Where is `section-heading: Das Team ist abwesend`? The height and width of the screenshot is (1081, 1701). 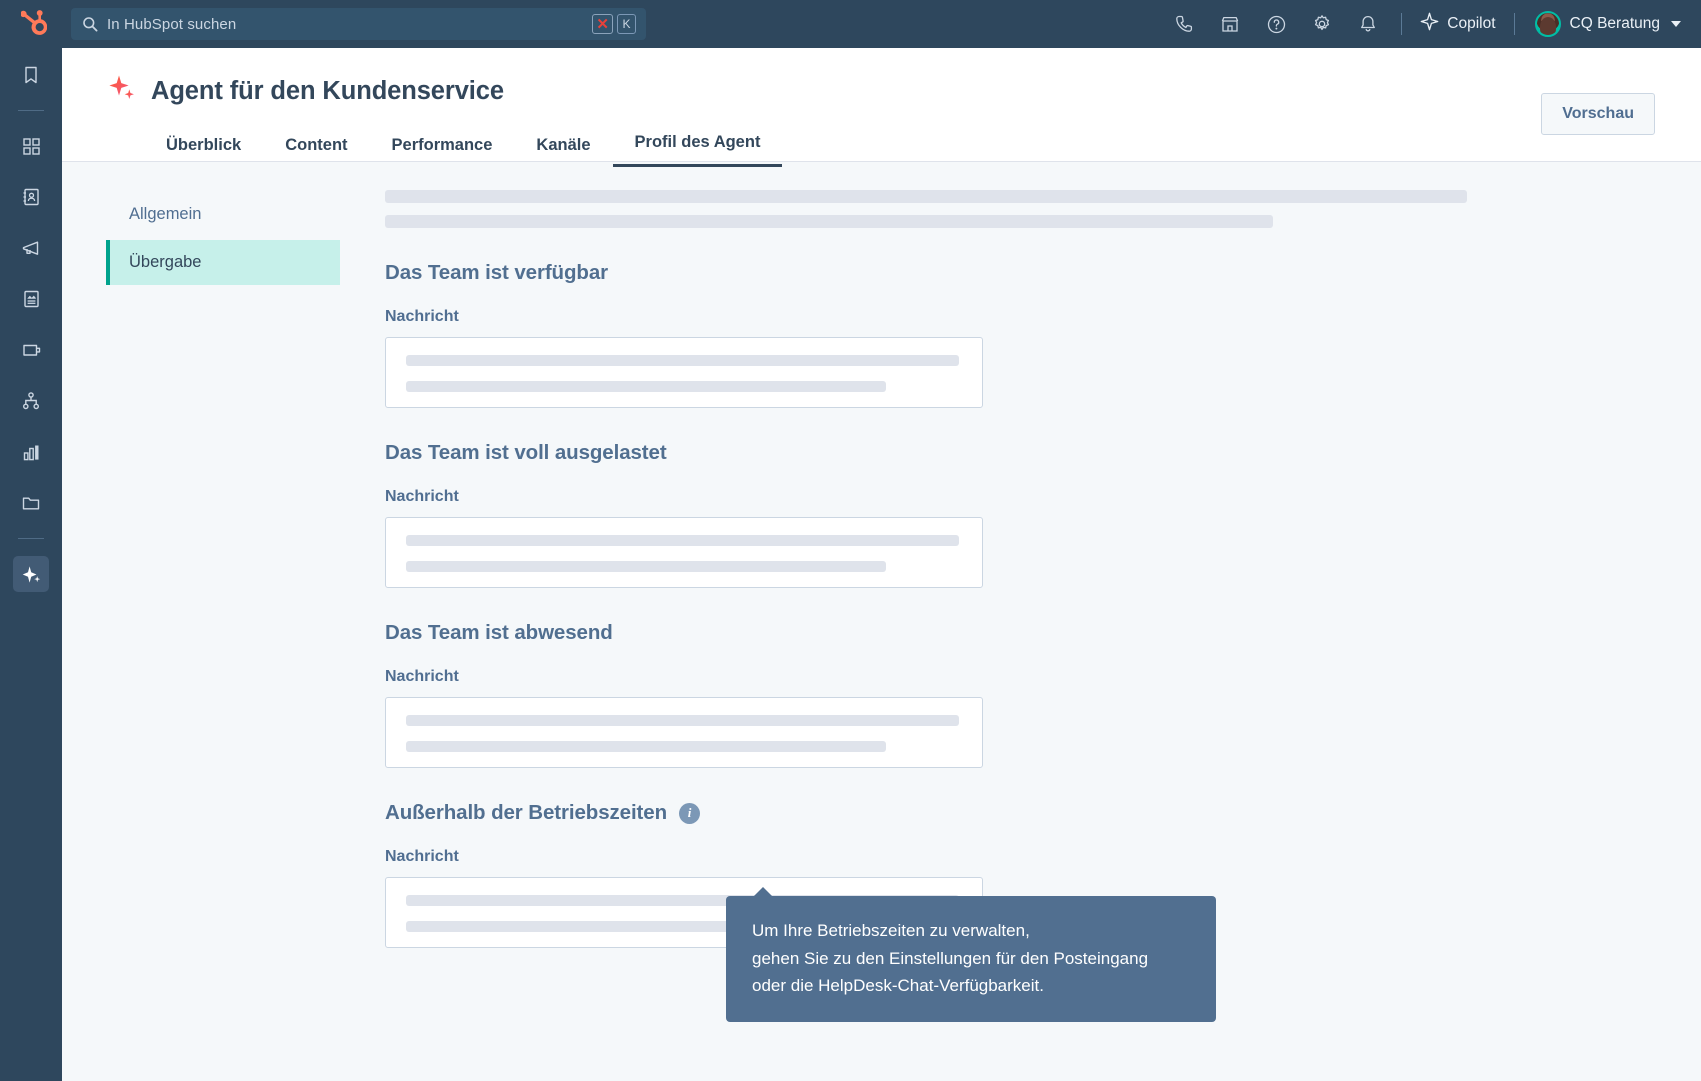 section-heading: Das Team ist abwesend is located at coordinates (499, 632).